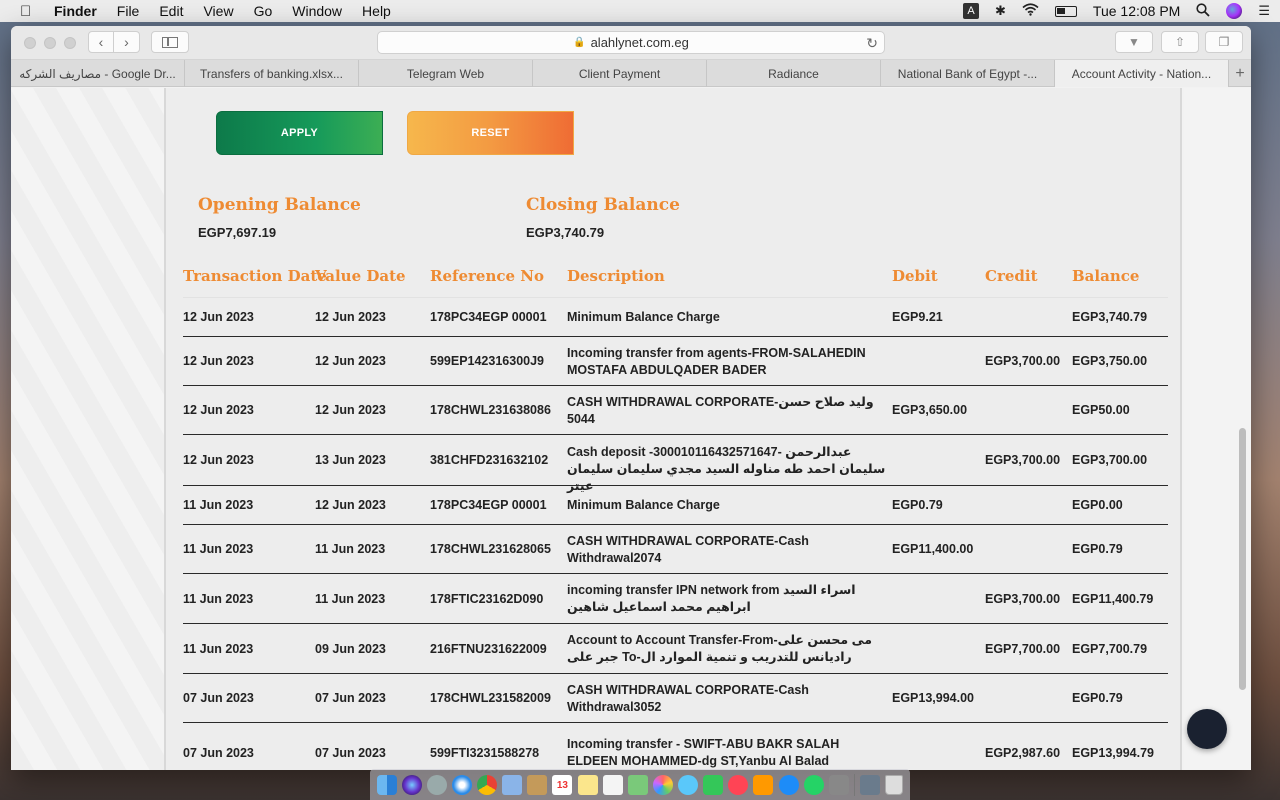  I want to click on facetime-icon, so click(713, 784).